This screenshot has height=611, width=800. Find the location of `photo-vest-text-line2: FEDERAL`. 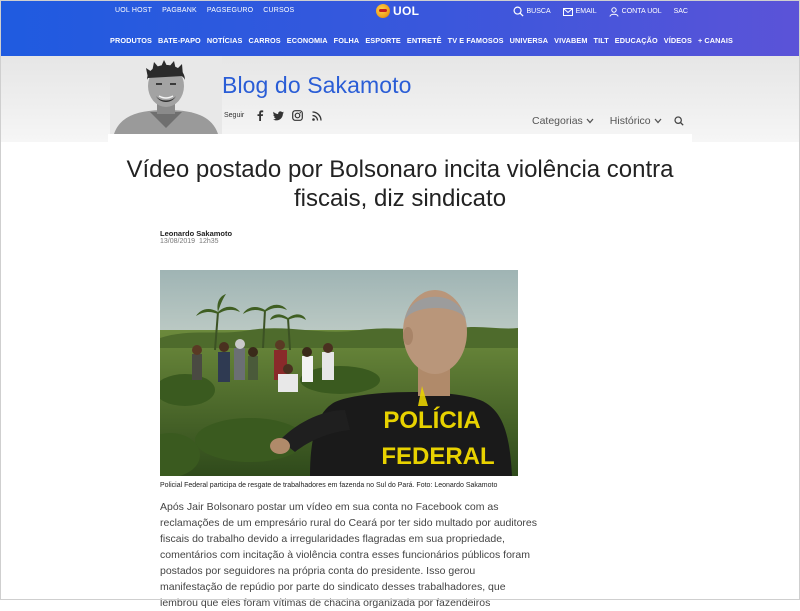

photo-vest-text-line2: FEDERAL is located at coordinates (437, 456).